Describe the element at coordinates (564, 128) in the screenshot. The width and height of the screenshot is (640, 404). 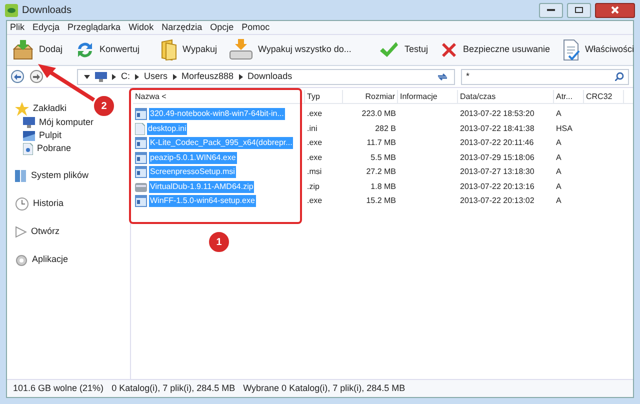
I see `table-cell-text: HSA` at that location.